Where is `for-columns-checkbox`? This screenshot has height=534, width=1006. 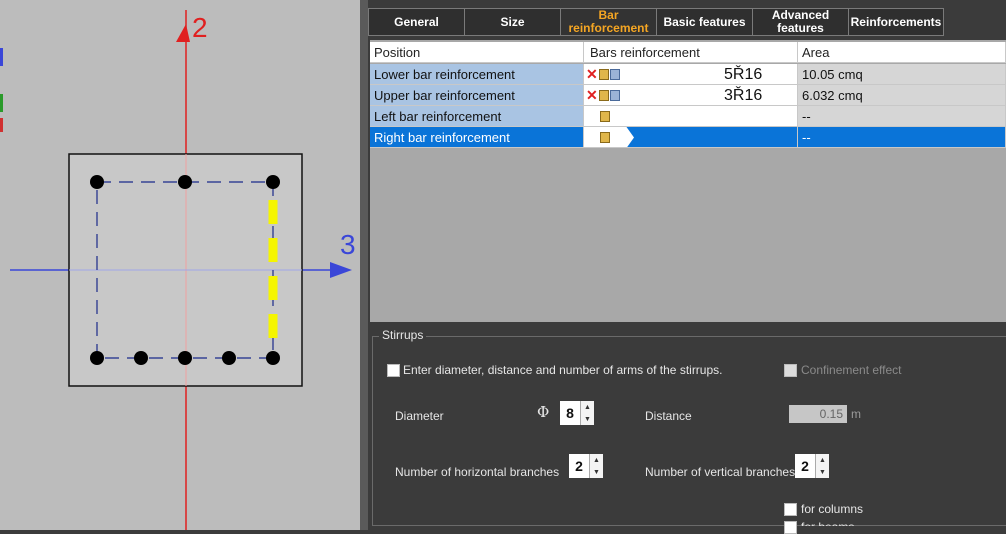
for-columns-checkbox is located at coordinates (790, 509).